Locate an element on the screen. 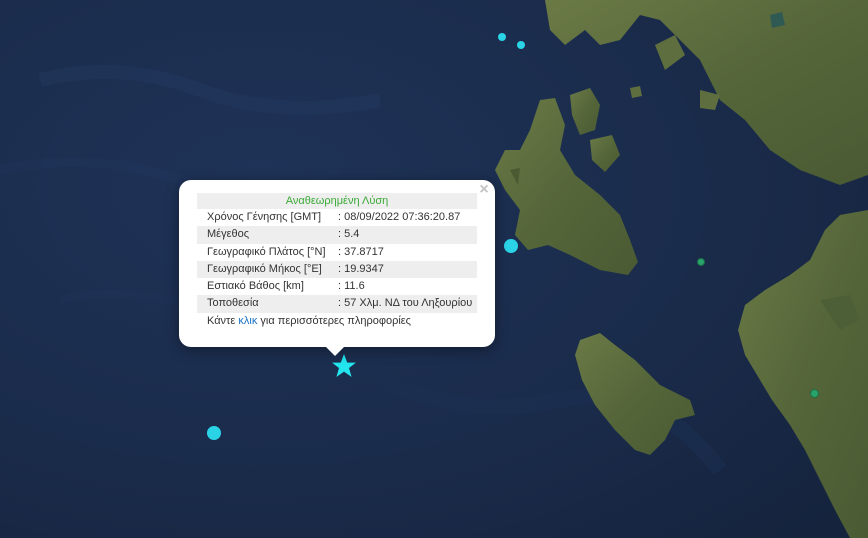 This screenshot has width=868, height=538. info-value: : 57 Χλμ. ΝΔ του Ληξουρίου is located at coordinates (405, 303).